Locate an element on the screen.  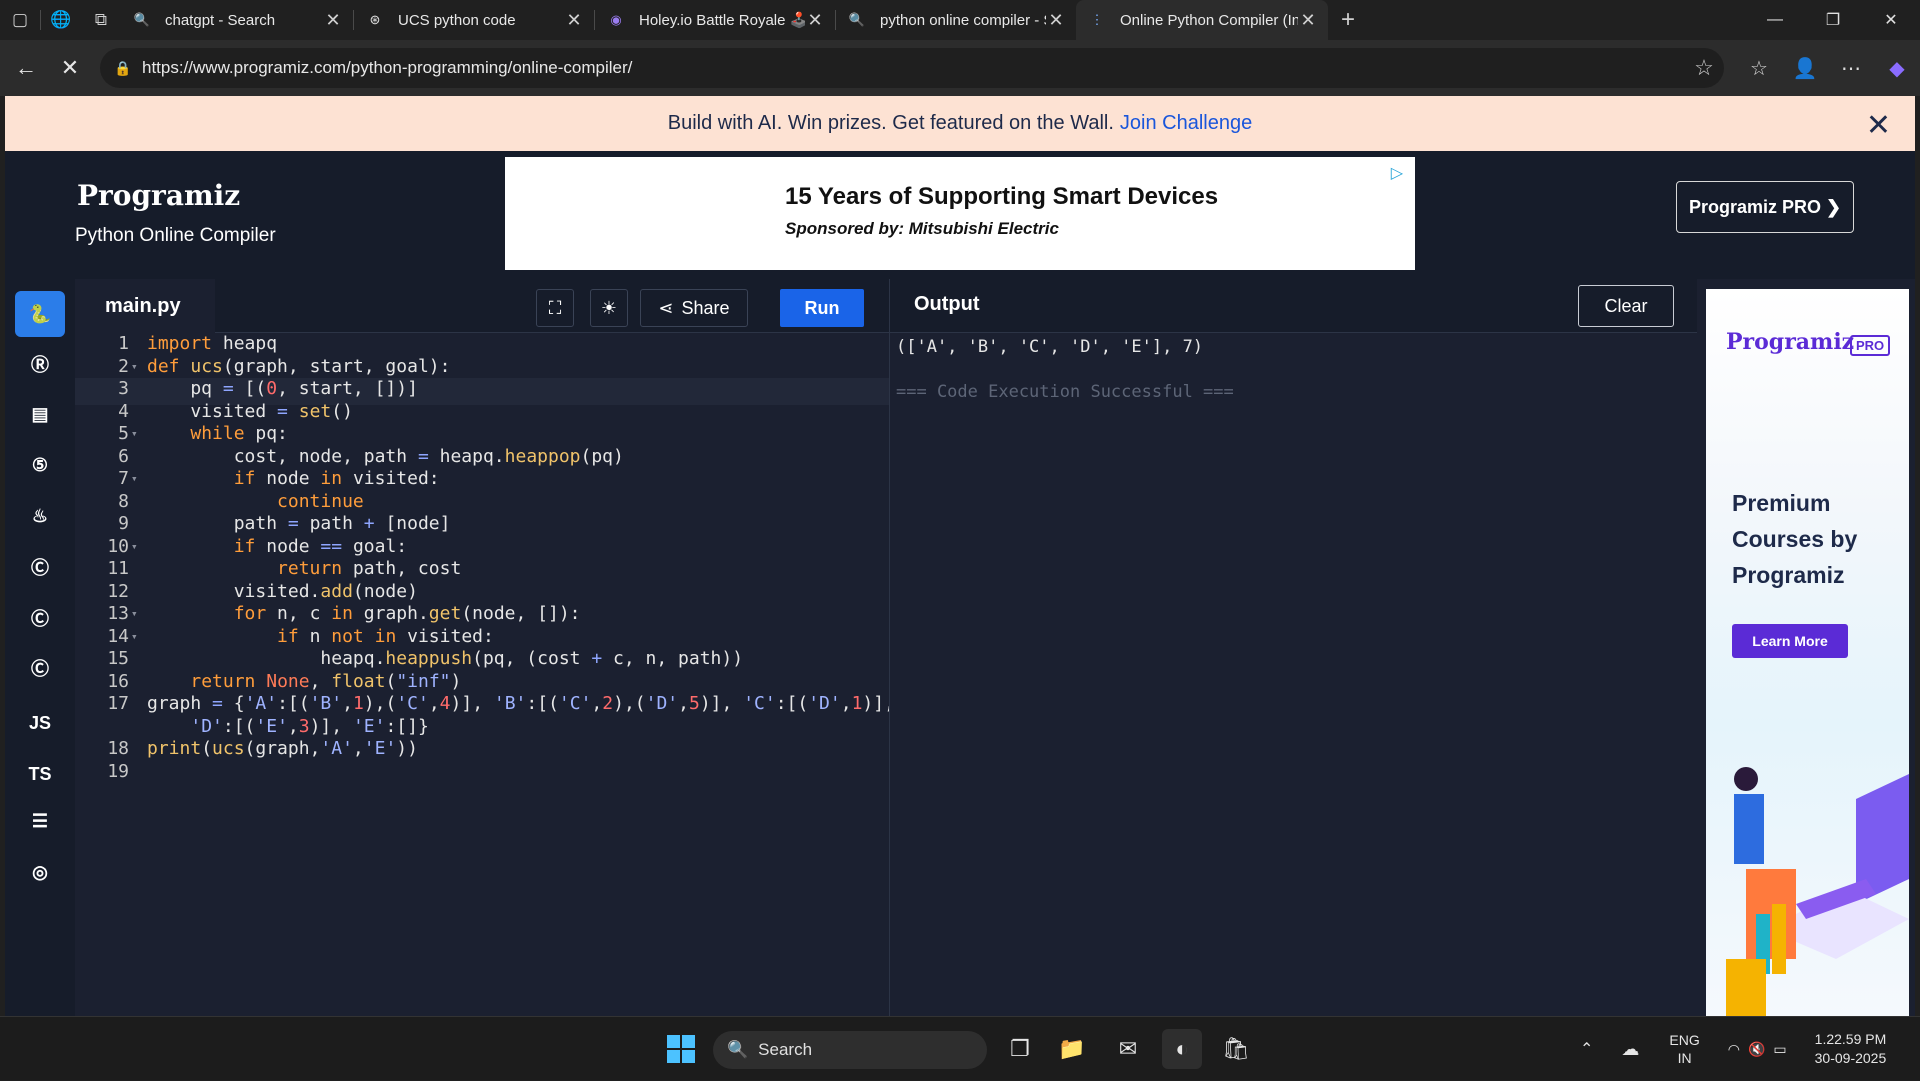
file-tab-main-py: main.py is located at coordinates (145, 306).